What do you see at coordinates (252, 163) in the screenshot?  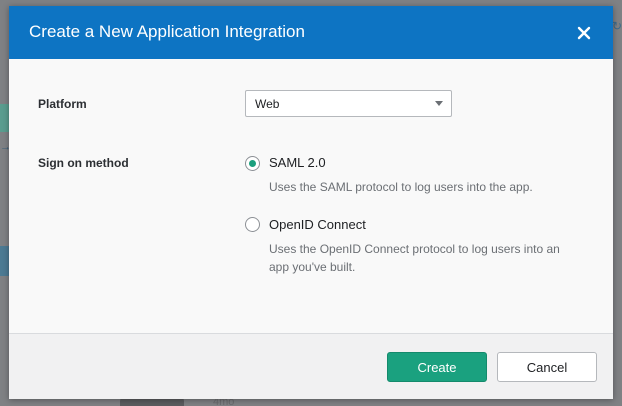 I see `saml-radio` at bounding box center [252, 163].